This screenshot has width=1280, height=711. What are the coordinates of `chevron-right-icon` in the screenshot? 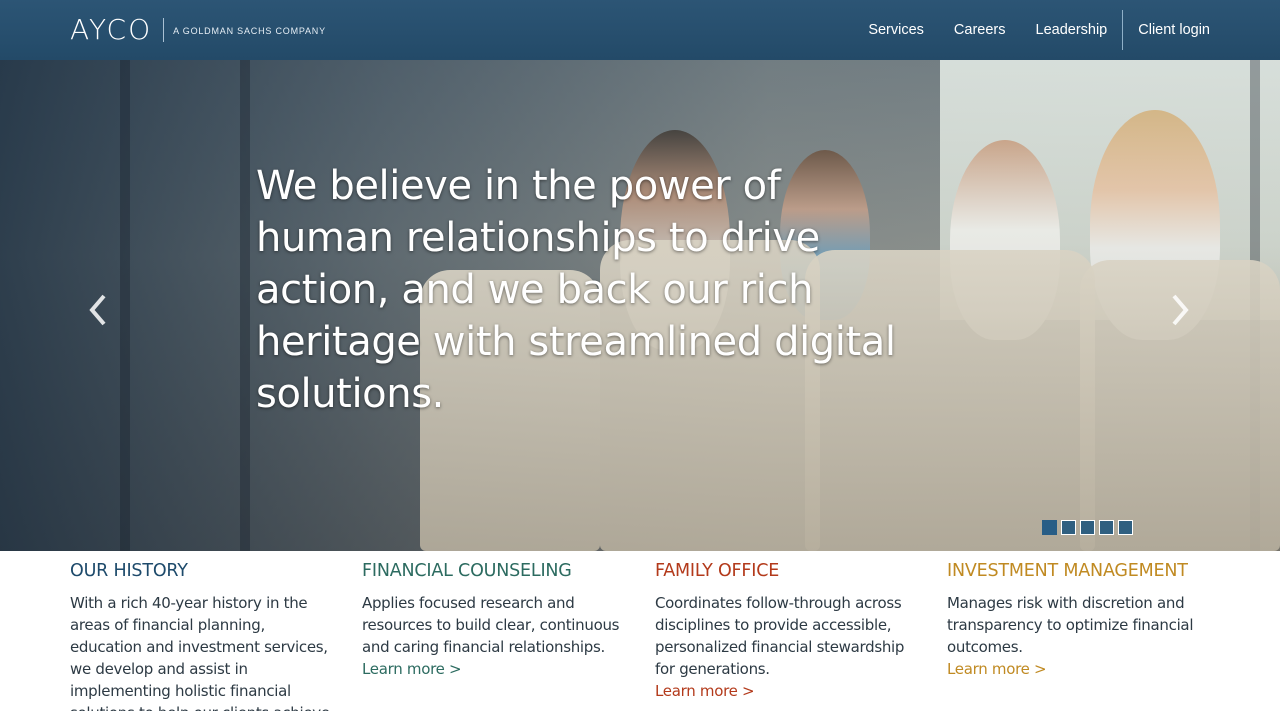 It's located at (1180, 310).